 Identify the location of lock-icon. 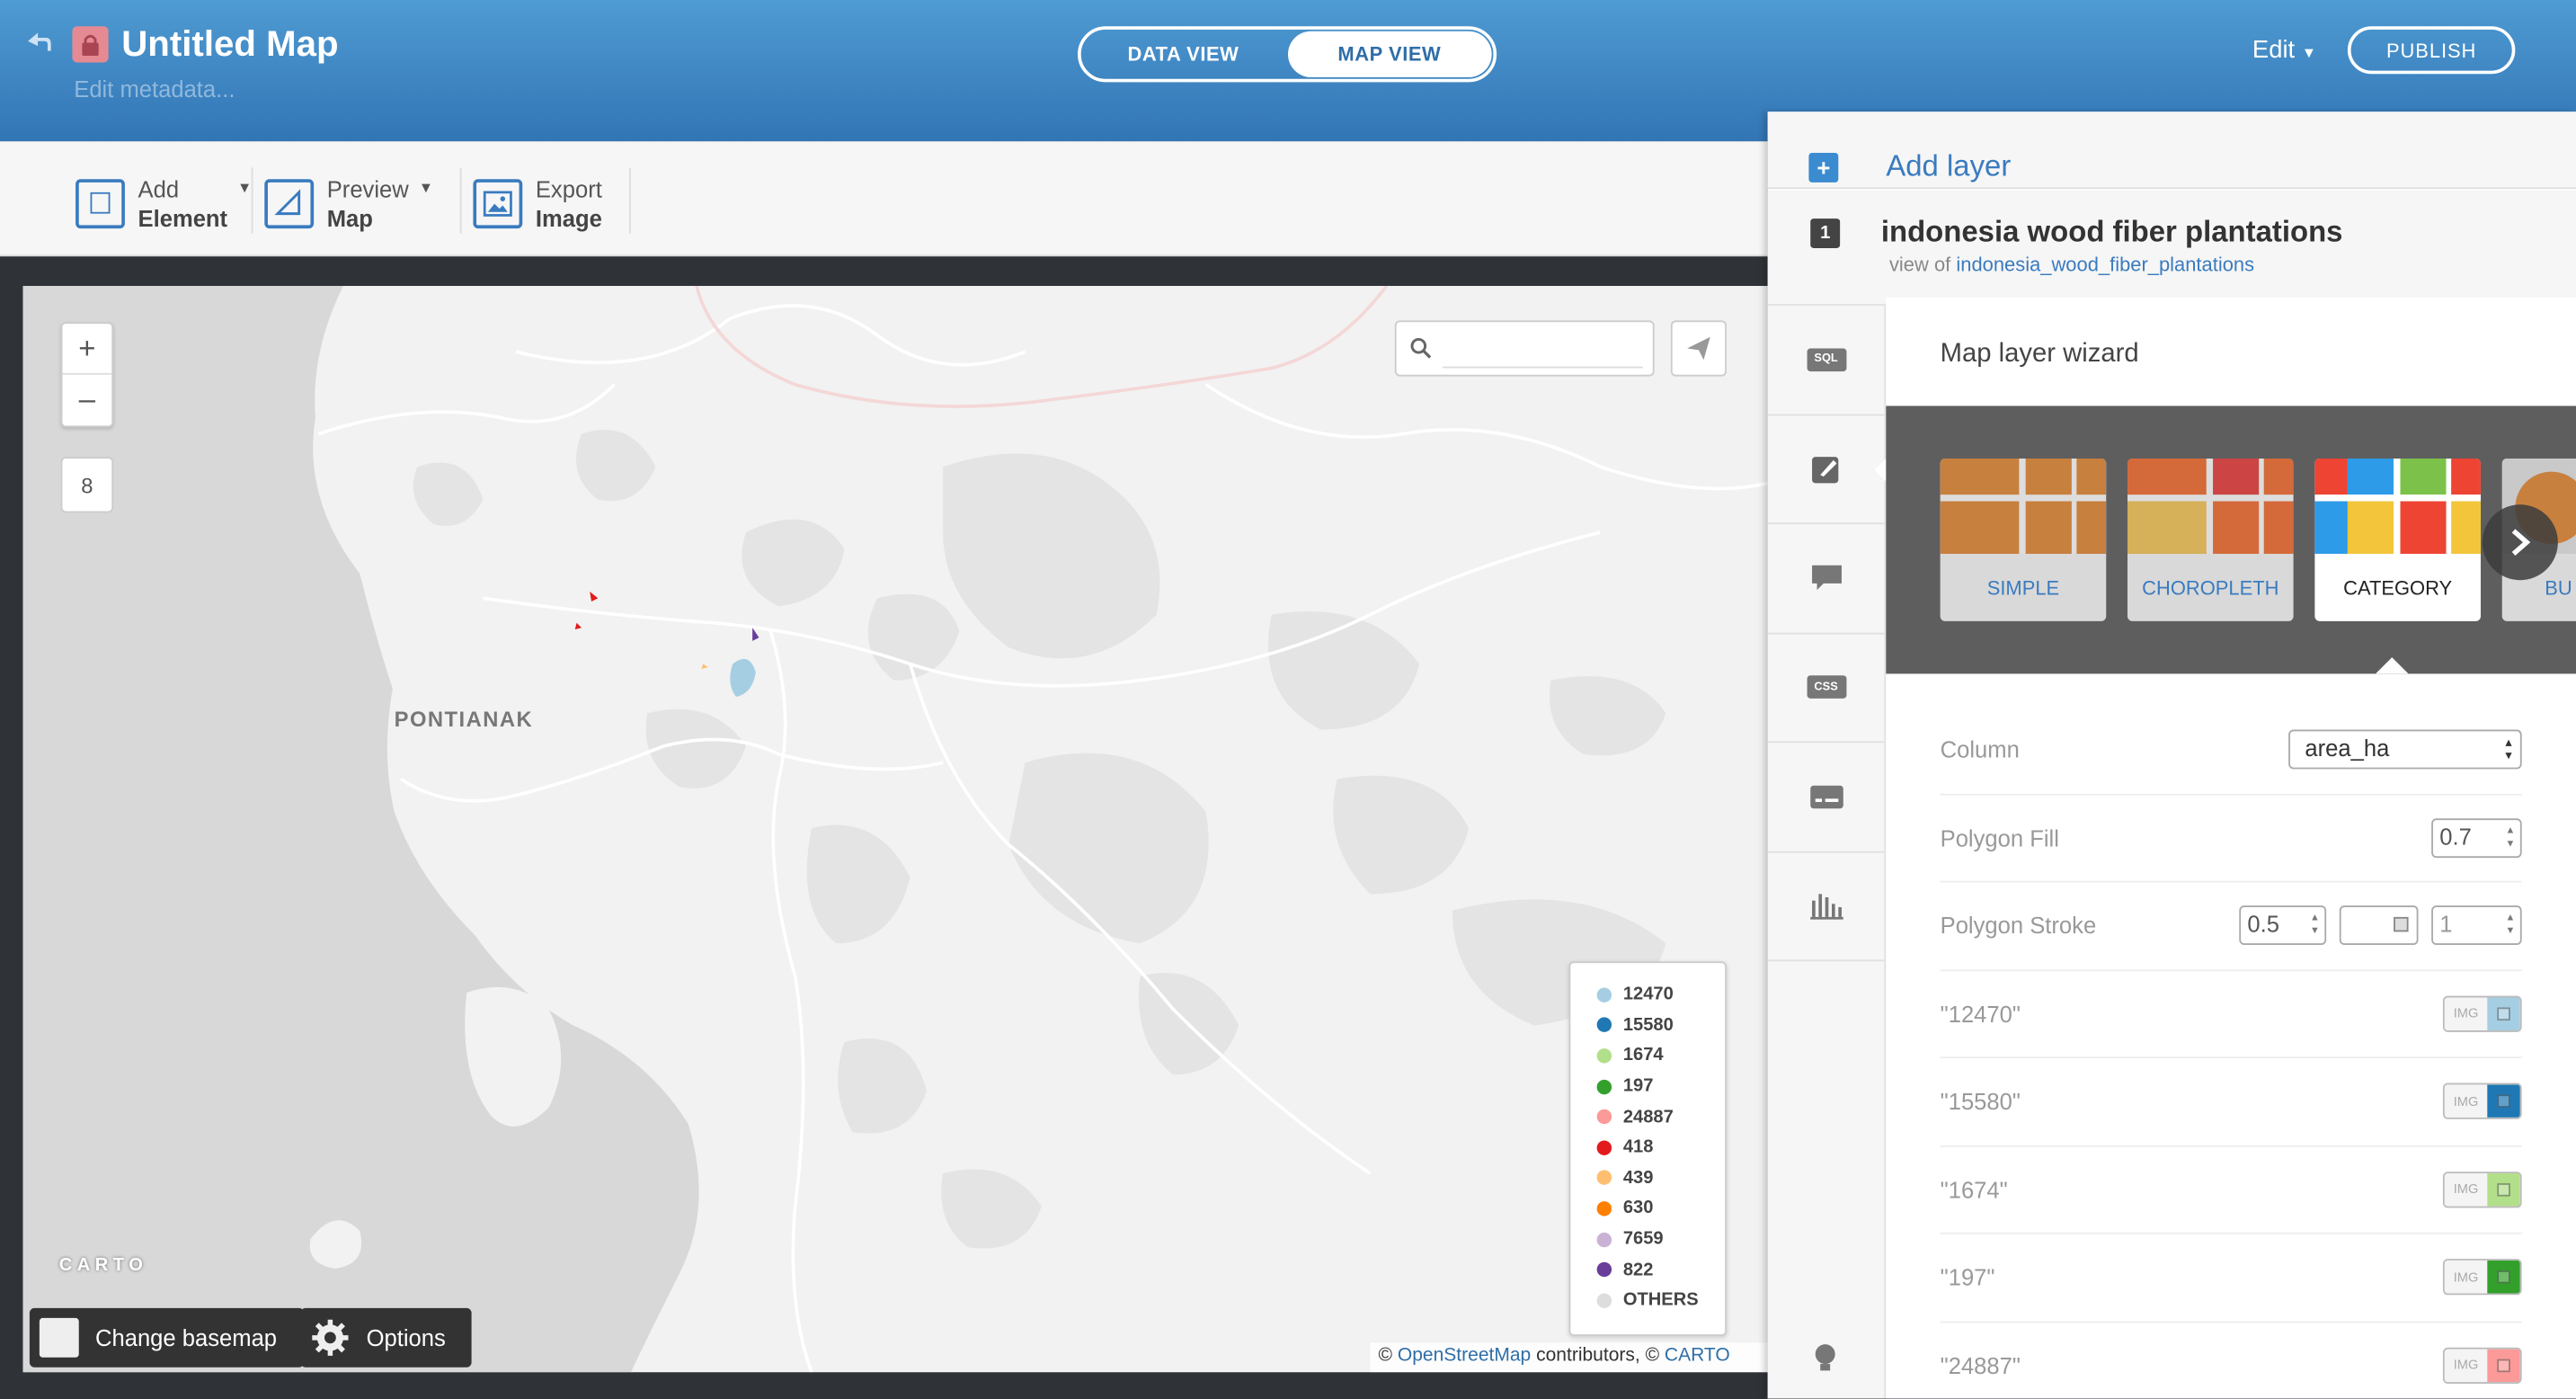
(90, 44).